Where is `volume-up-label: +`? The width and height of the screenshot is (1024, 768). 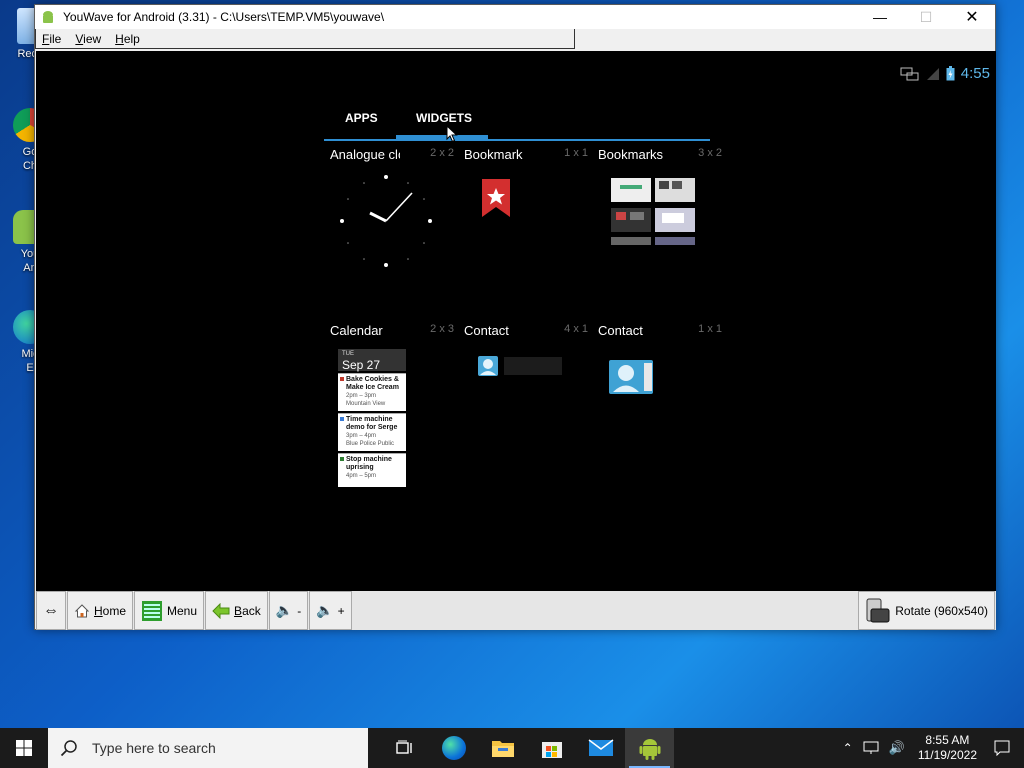
volume-up-label: + is located at coordinates (341, 610).